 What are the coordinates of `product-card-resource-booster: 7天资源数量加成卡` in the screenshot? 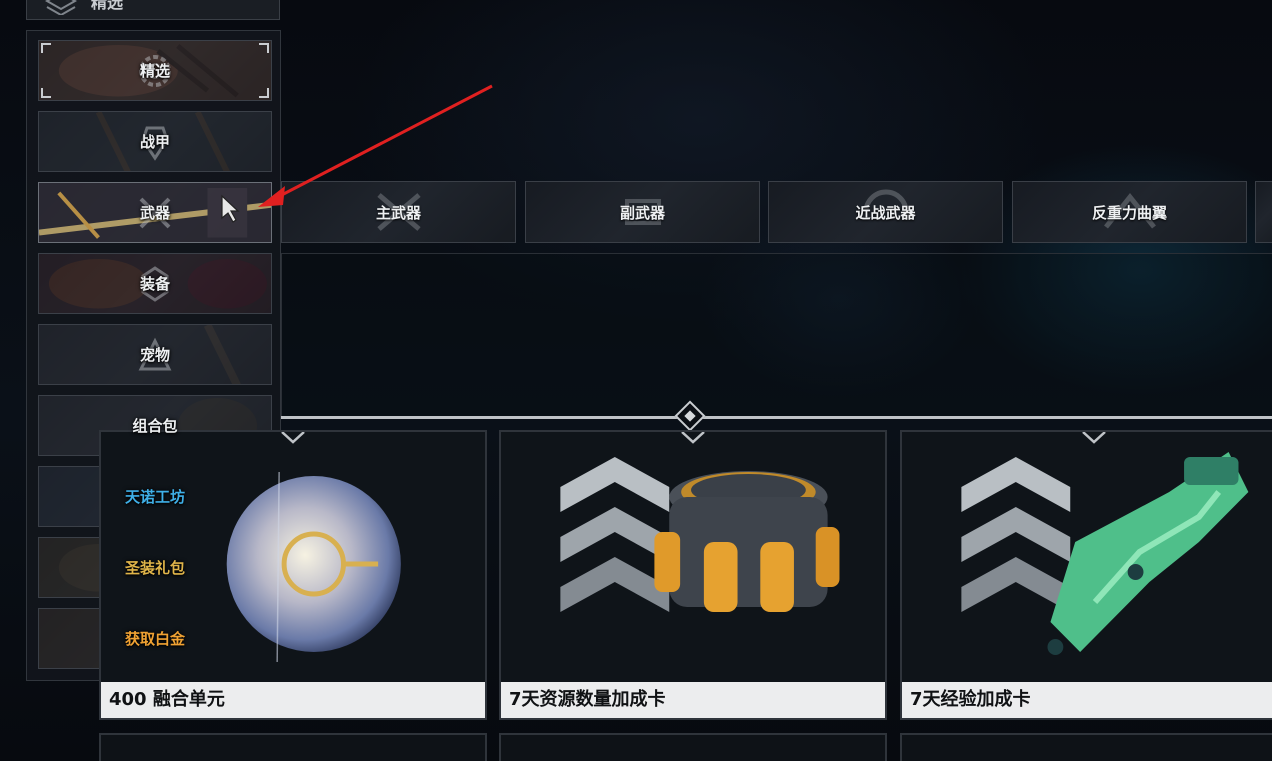 It's located at (693, 575).